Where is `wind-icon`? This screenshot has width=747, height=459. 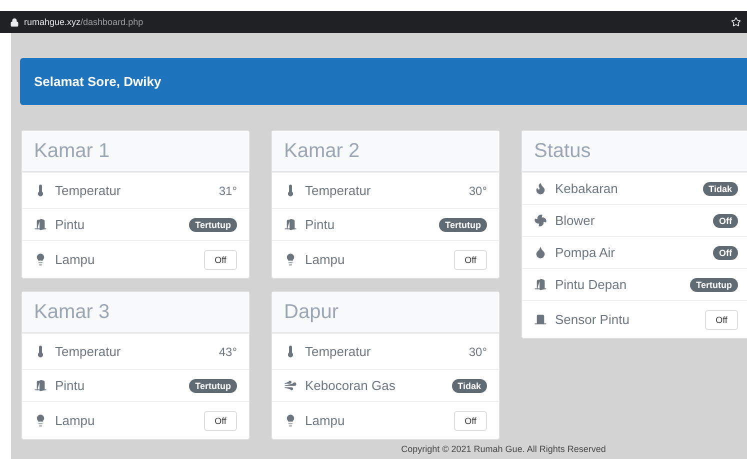 wind-icon is located at coordinates (290, 385).